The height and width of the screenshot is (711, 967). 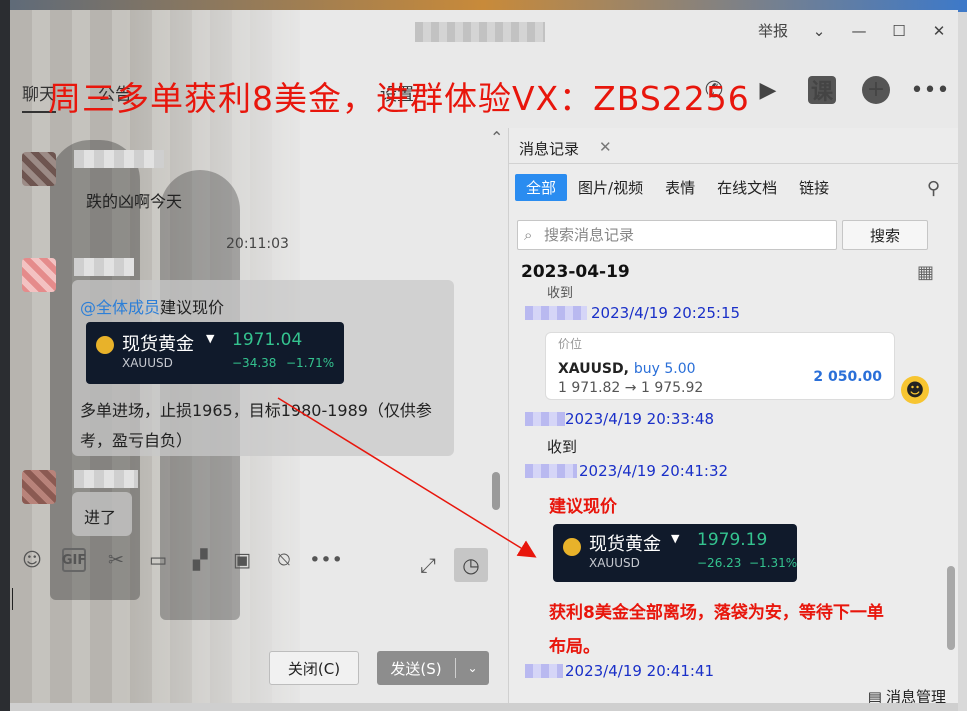 I want to click on lesson-button: 课, so click(x=822, y=90).